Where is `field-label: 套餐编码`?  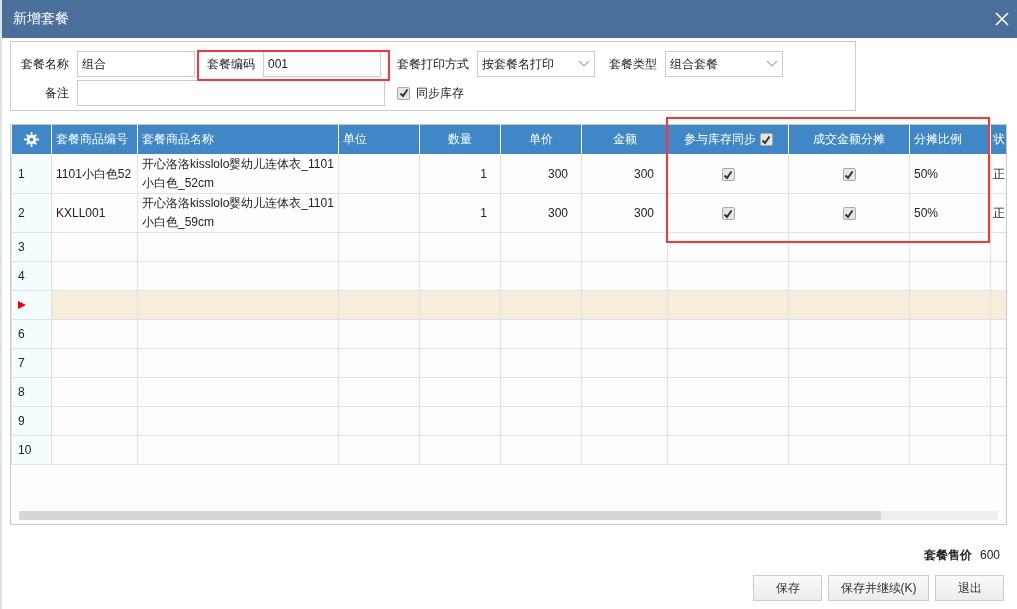 field-label: 套餐编码 is located at coordinates (231, 64).